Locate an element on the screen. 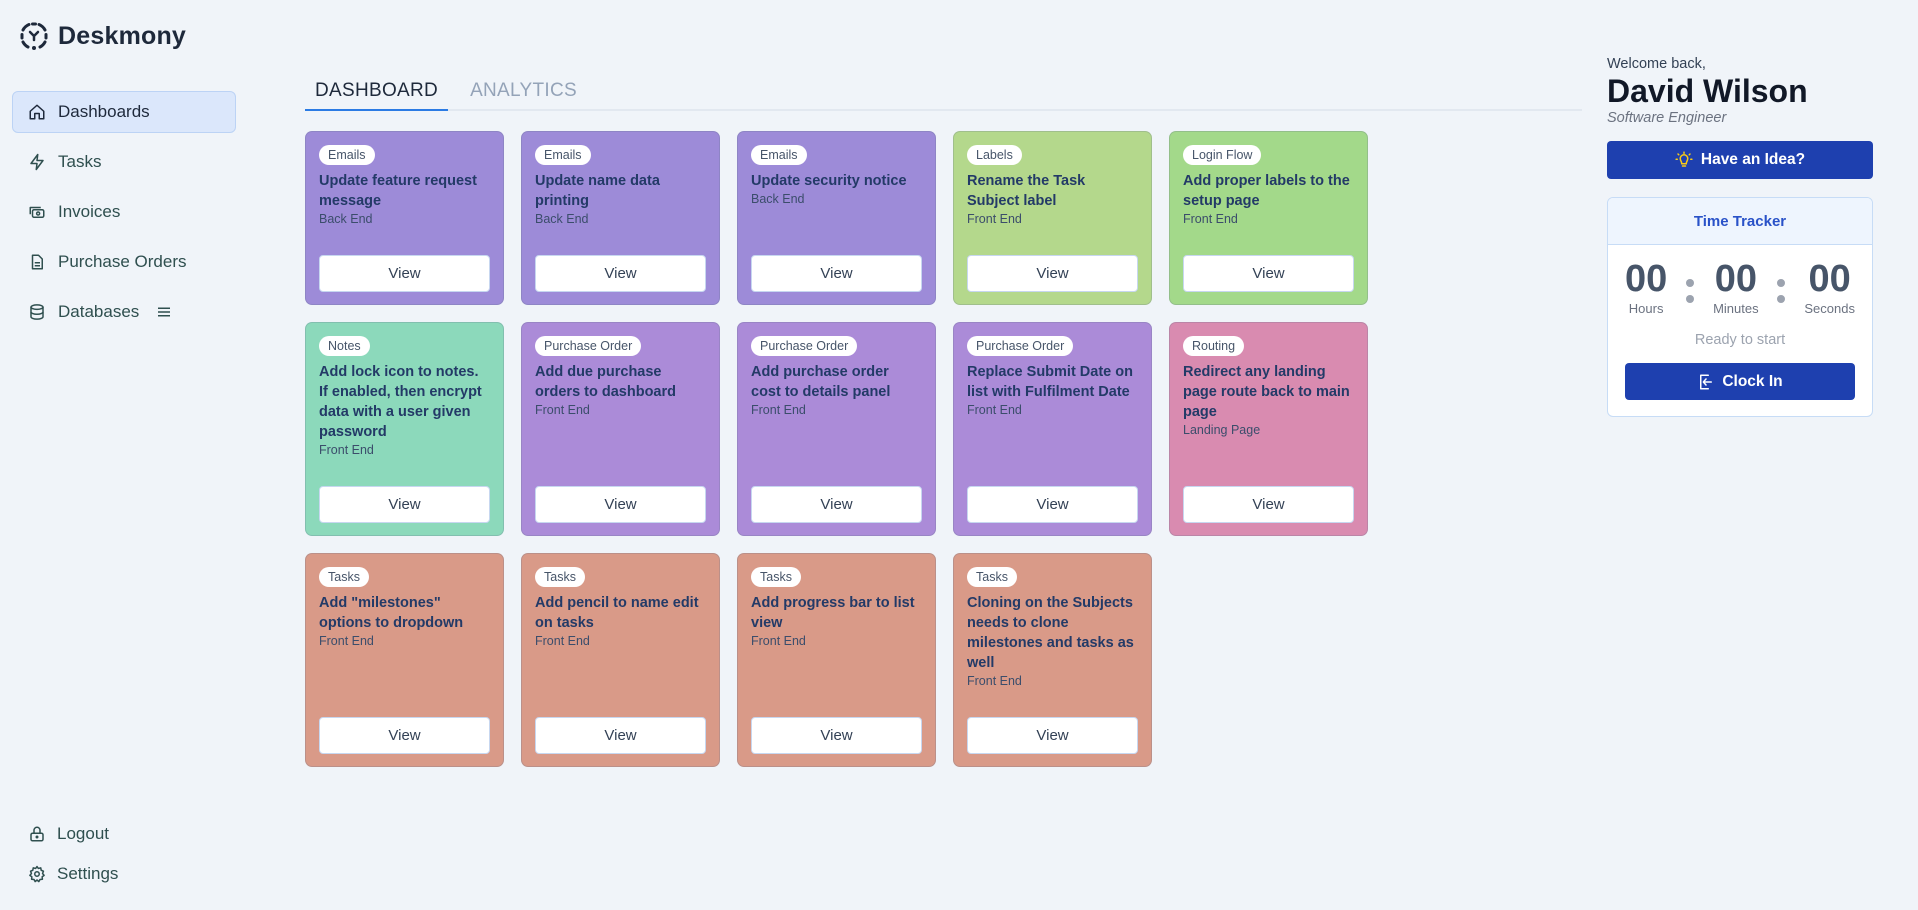  gear-icon is located at coordinates (37, 874).